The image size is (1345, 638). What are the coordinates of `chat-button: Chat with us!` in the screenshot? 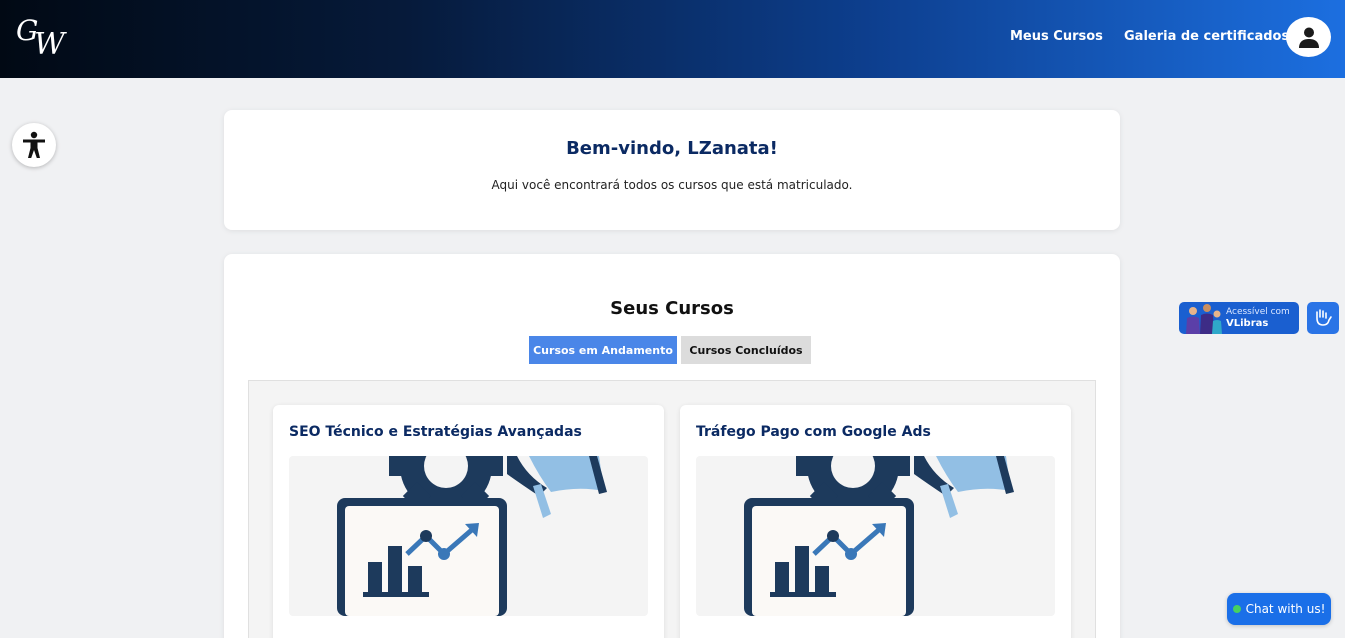 It's located at (1279, 609).